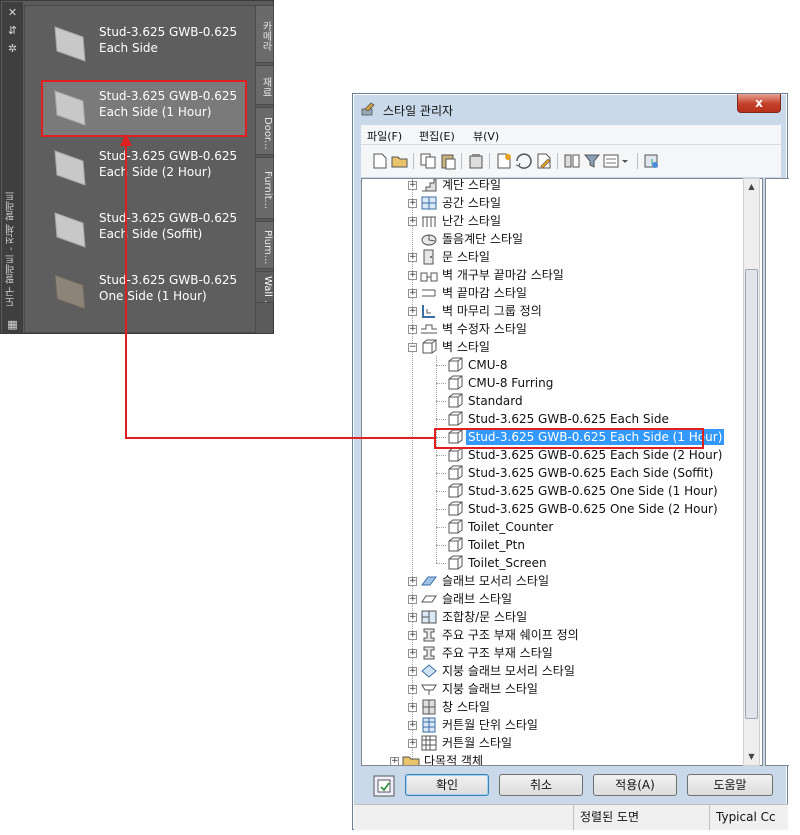 The image size is (800, 835). I want to click on tree-item-wall-style: CMU-8 Furring, so click(552, 383).